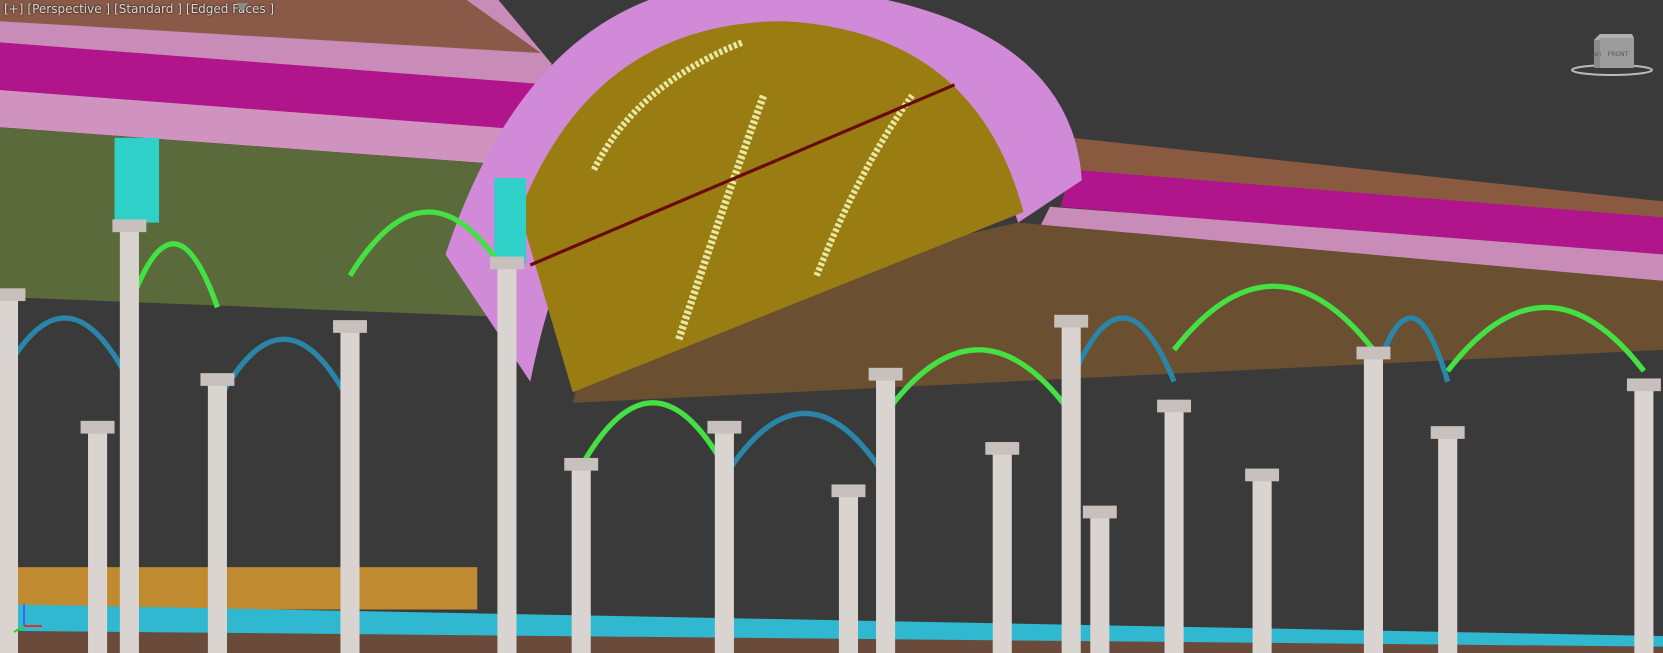  What do you see at coordinates (242, 7) in the screenshot?
I see `filter-icon` at bounding box center [242, 7].